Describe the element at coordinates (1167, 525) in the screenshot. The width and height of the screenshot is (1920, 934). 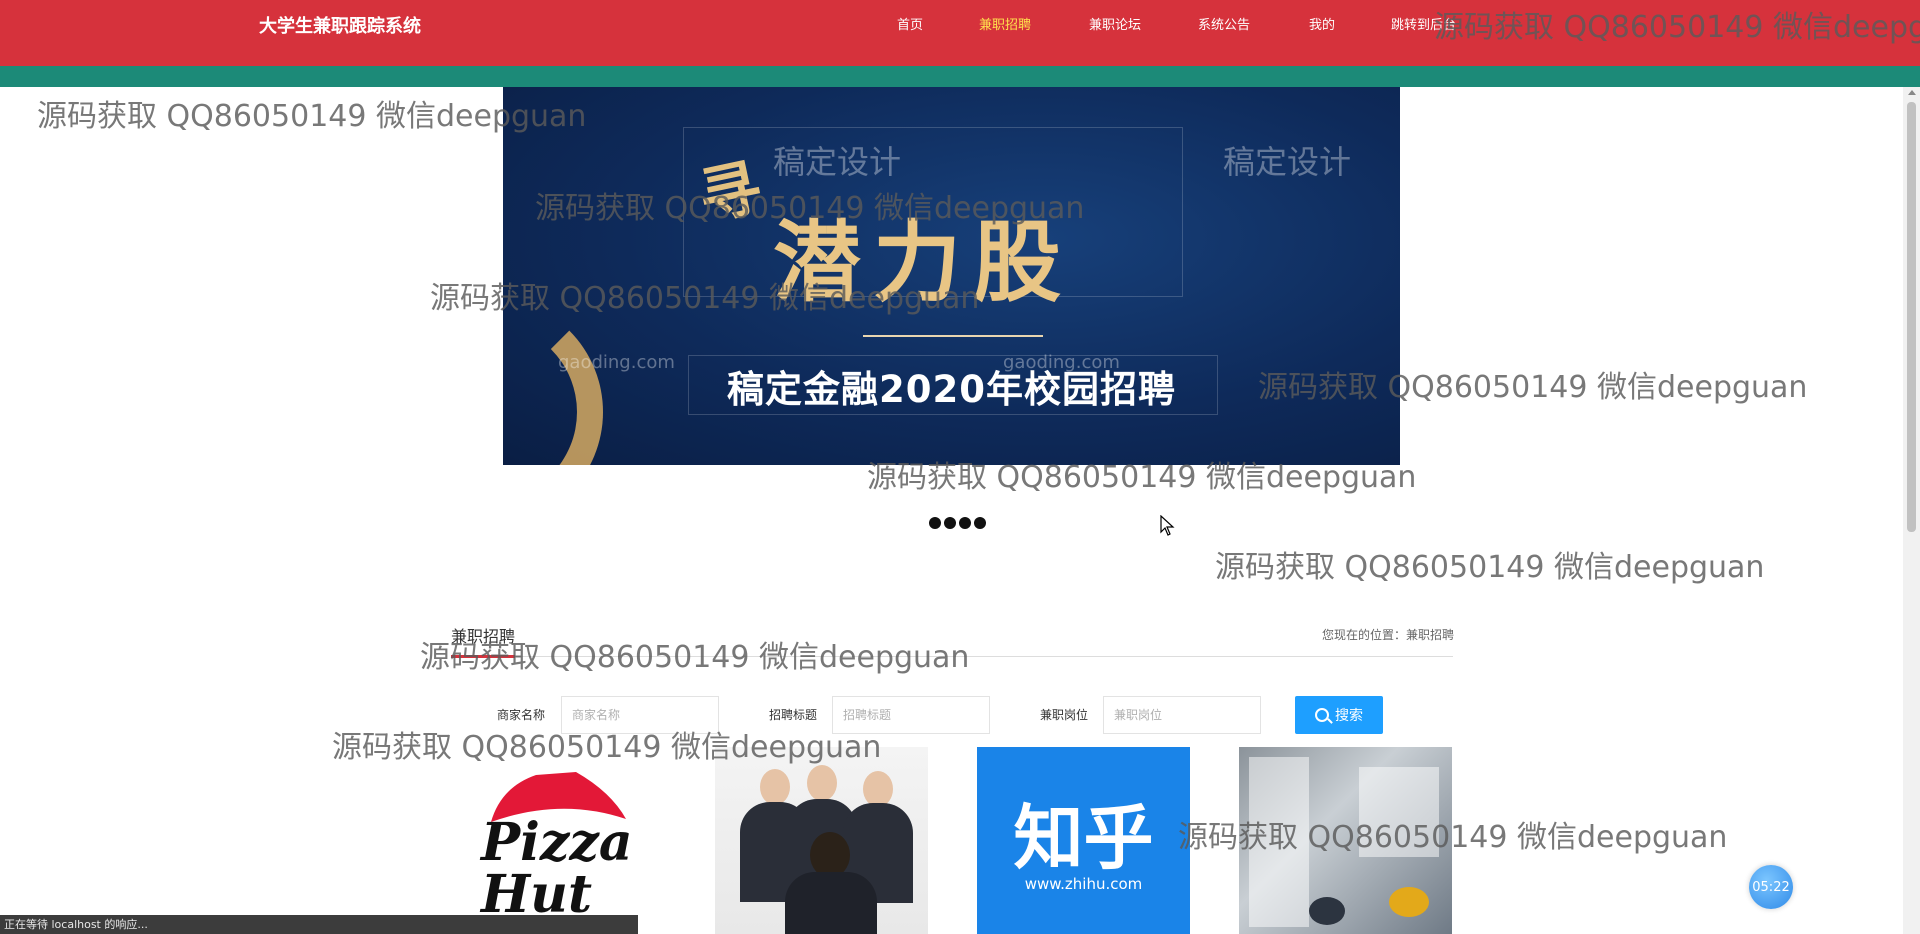
I see `mouse-cursor-icon` at that location.